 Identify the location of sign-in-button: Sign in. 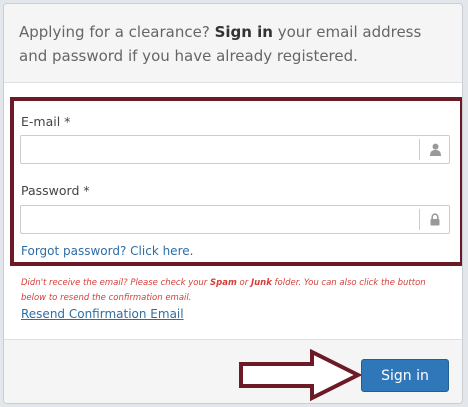
(405, 375).